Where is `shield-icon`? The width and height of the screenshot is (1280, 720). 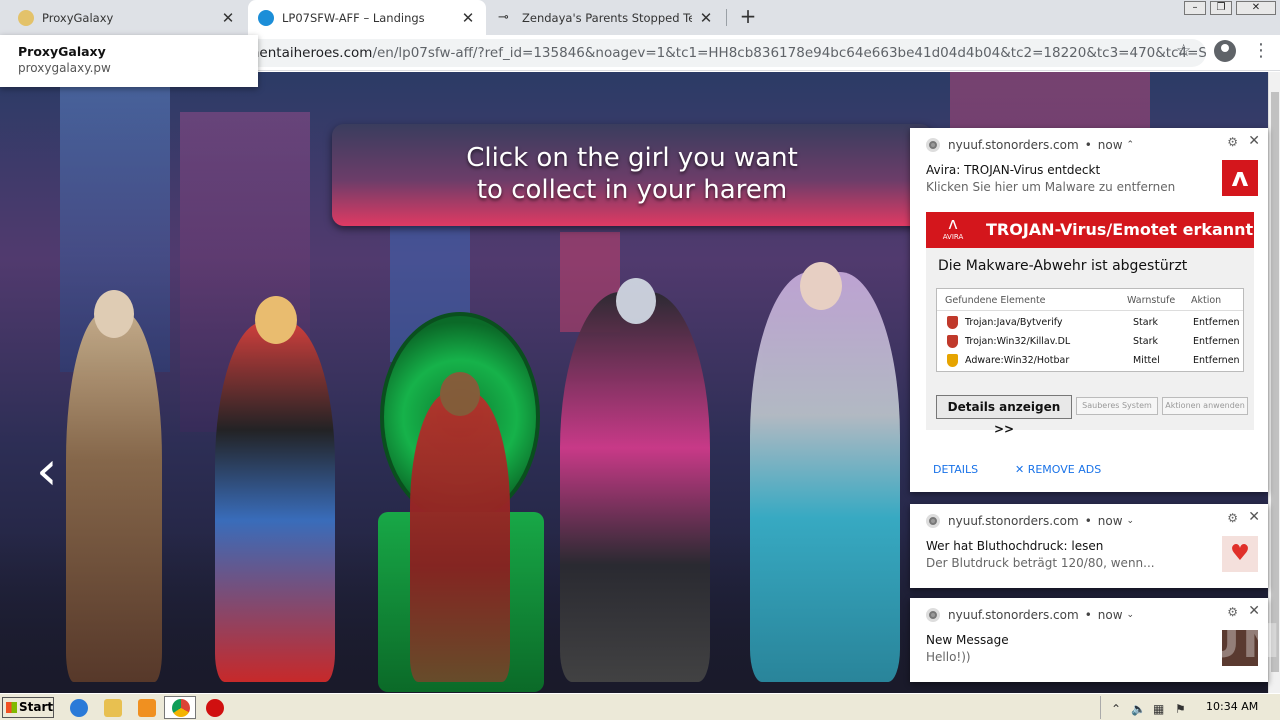 shield-icon is located at coordinates (952, 322).